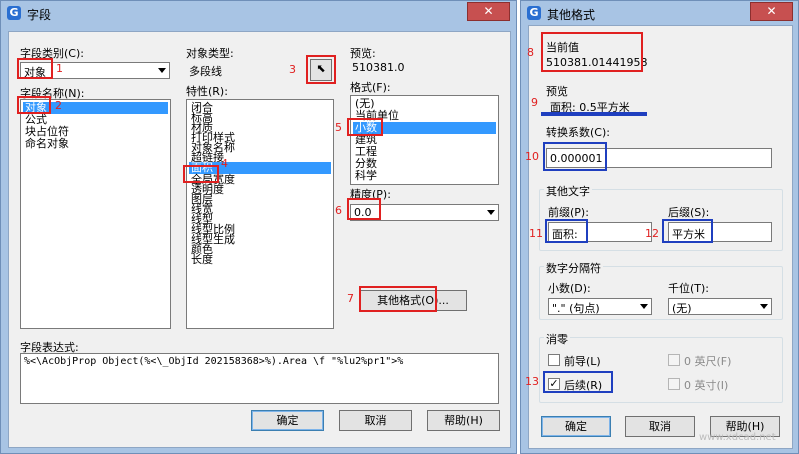 The height and width of the screenshot is (454, 799). What do you see at coordinates (659, 14) in the screenshot?
I see `title-bar: G 其他格式 ✕` at bounding box center [659, 14].